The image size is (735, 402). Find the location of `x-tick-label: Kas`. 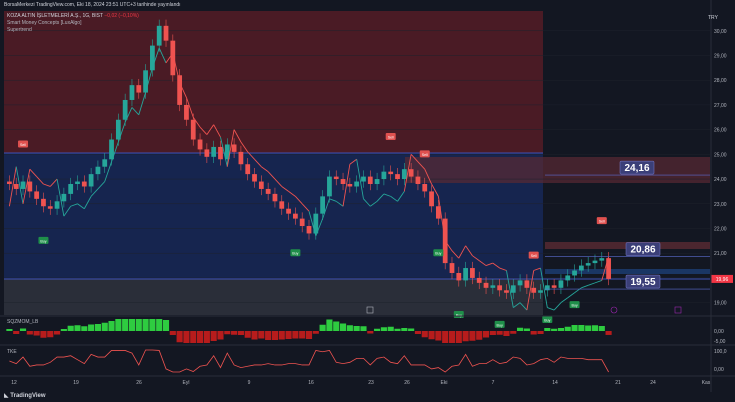

x-tick-label: Kas is located at coordinates (706, 383).